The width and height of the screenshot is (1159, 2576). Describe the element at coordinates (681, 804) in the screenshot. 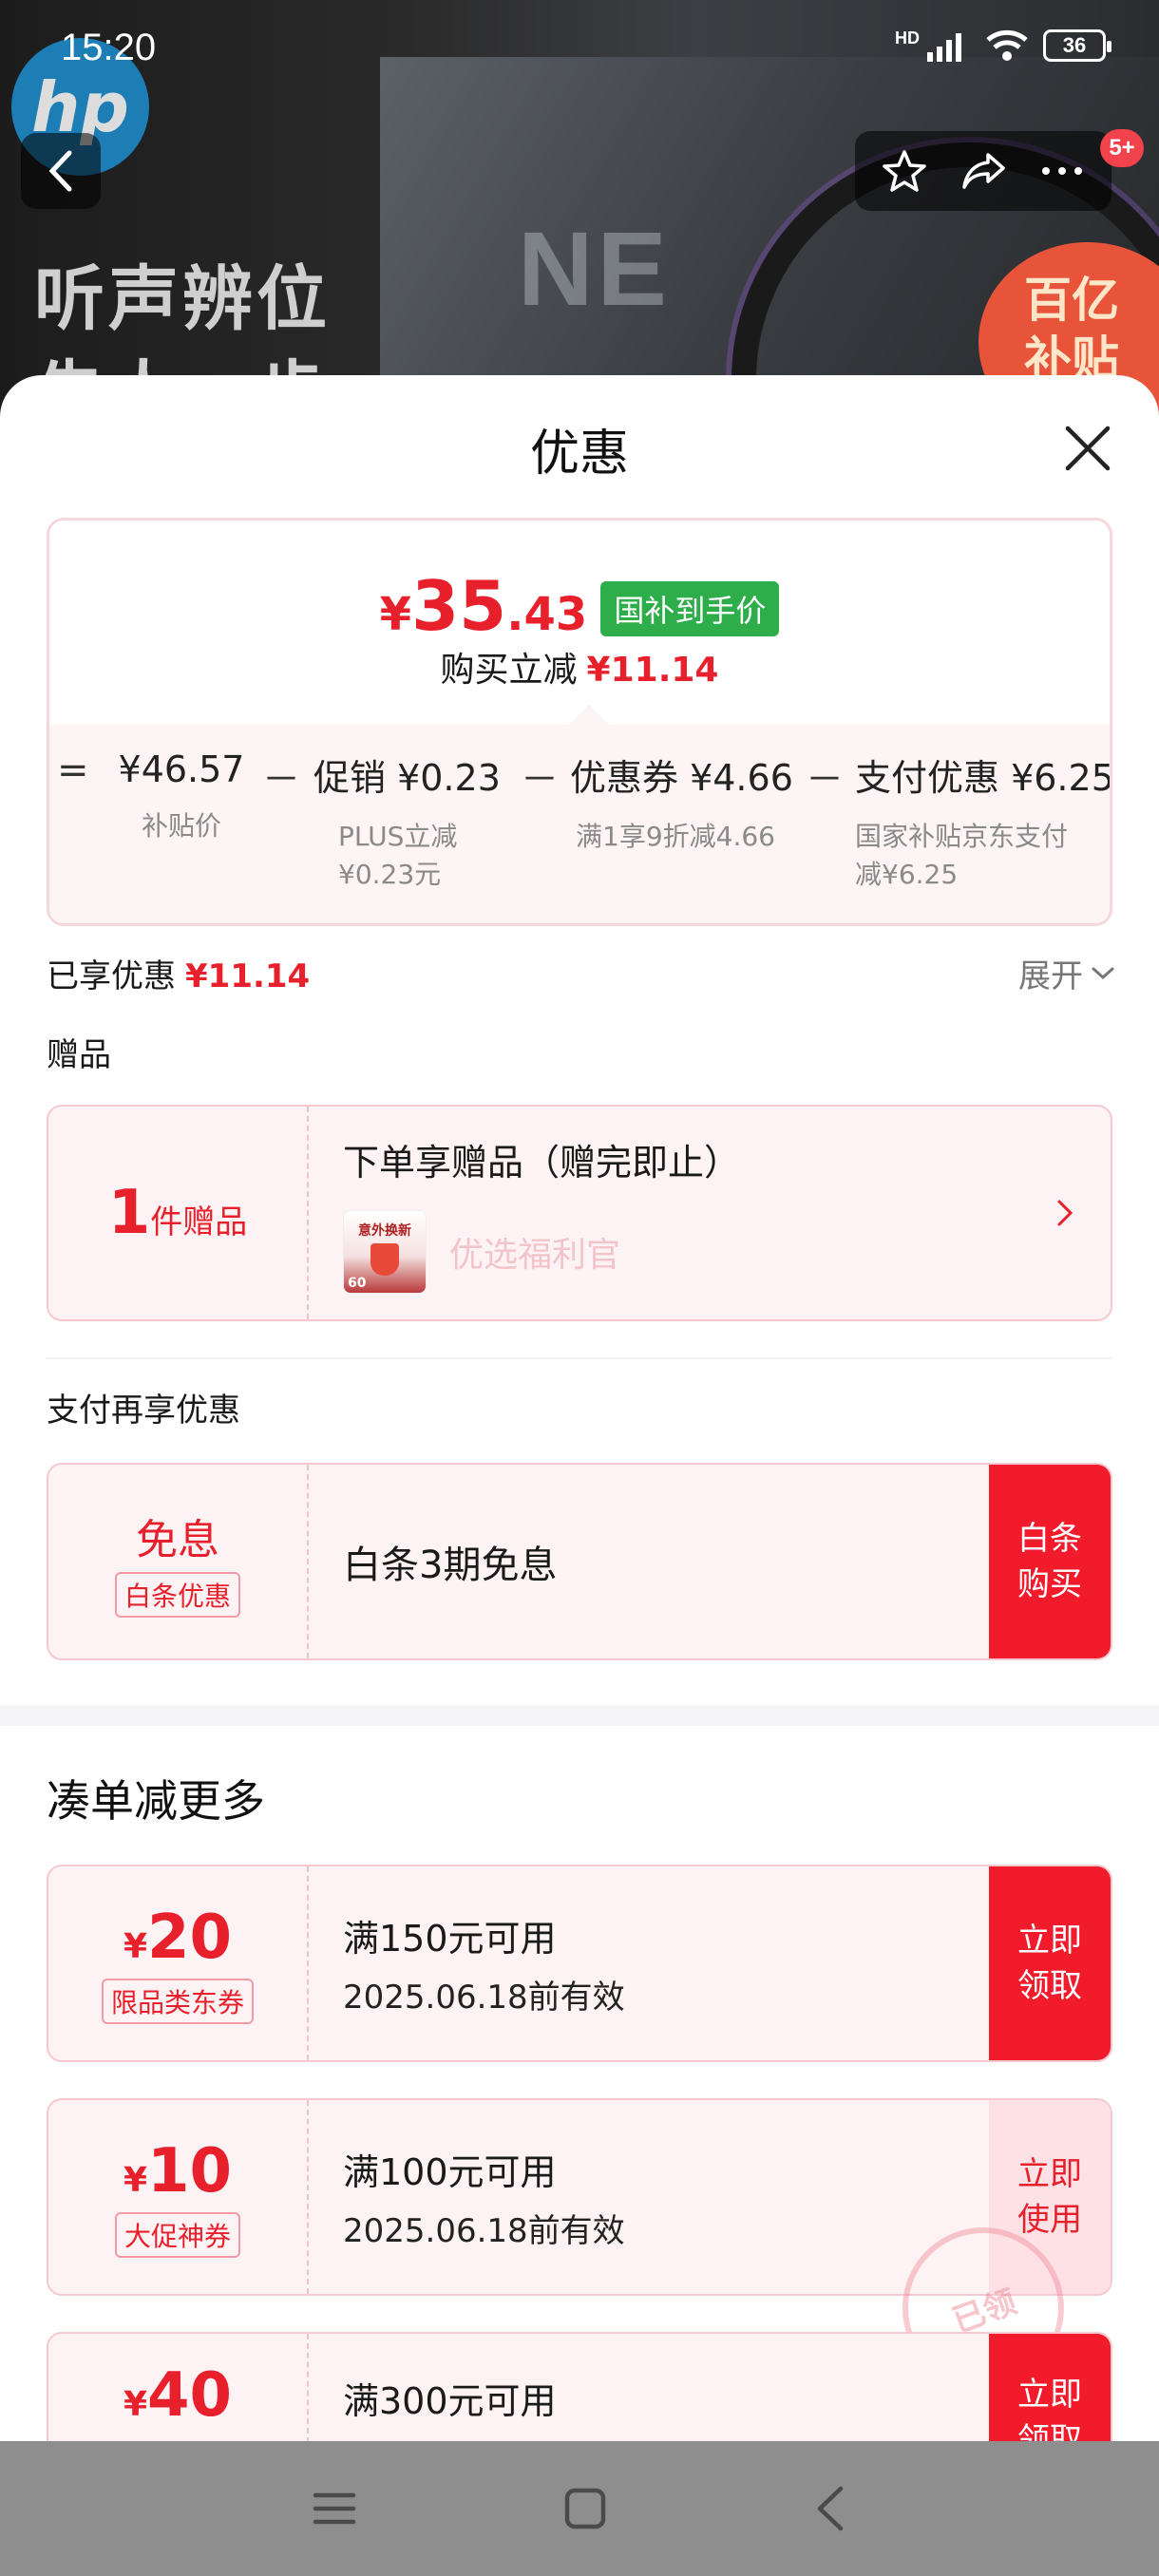

I see `breakdown-item: 优惠券 ¥4.66 满1享9折减4.66` at that location.